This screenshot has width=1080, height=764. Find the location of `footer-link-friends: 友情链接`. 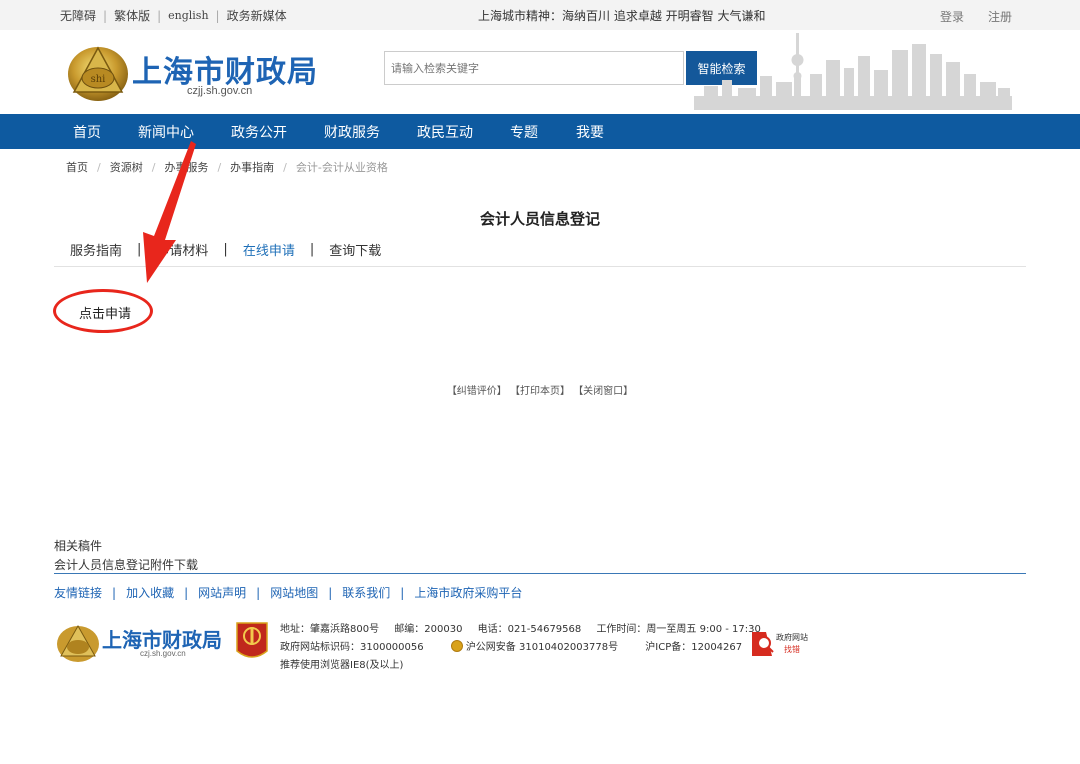

footer-link-friends: 友情链接 is located at coordinates (78, 592).